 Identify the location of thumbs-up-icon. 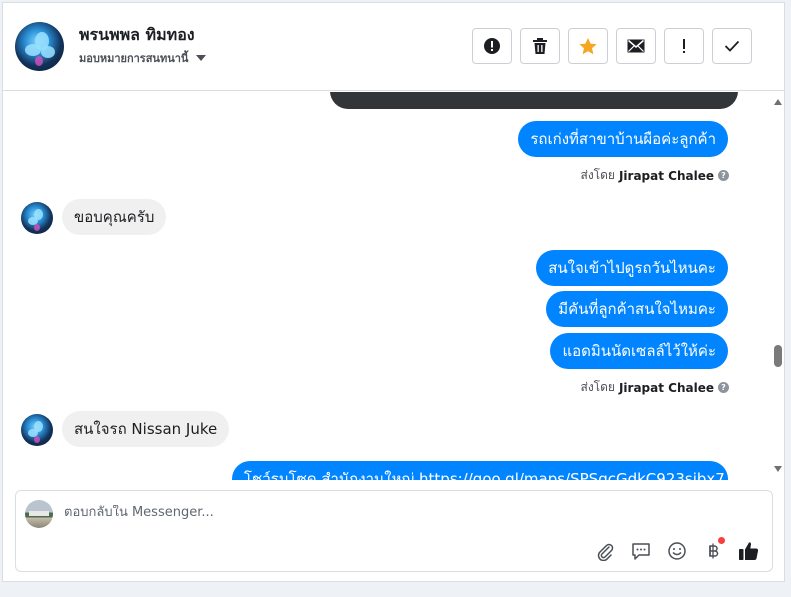
(749, 551).